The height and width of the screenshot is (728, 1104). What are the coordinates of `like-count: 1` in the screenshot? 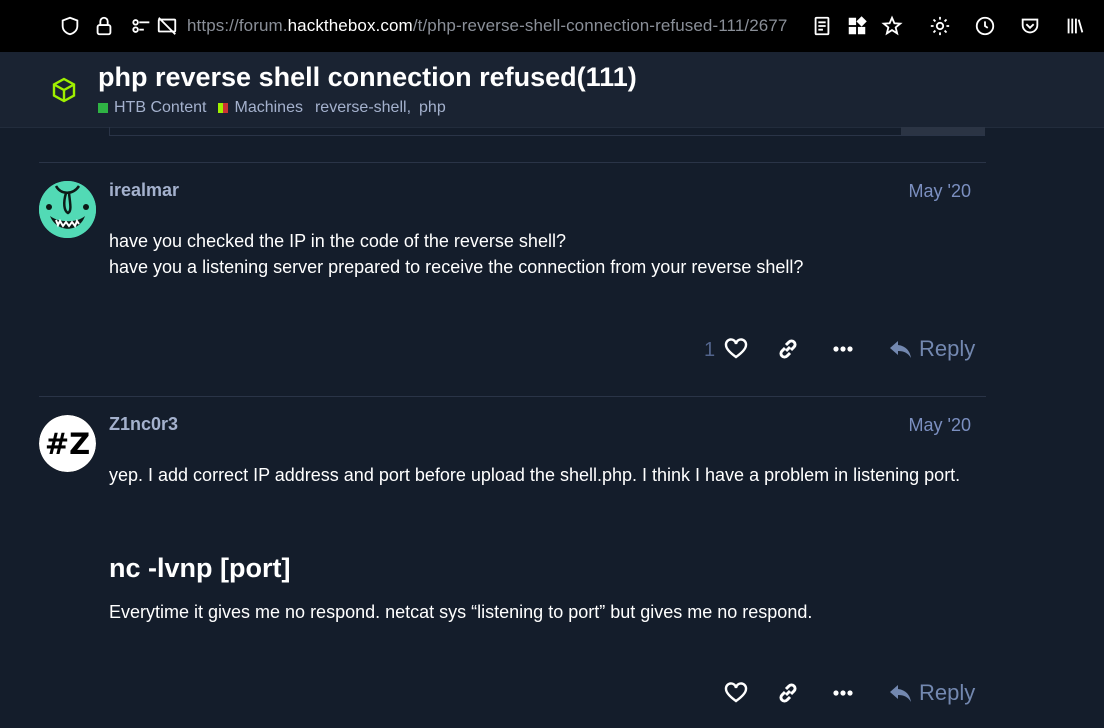 It's located at (709, 350).